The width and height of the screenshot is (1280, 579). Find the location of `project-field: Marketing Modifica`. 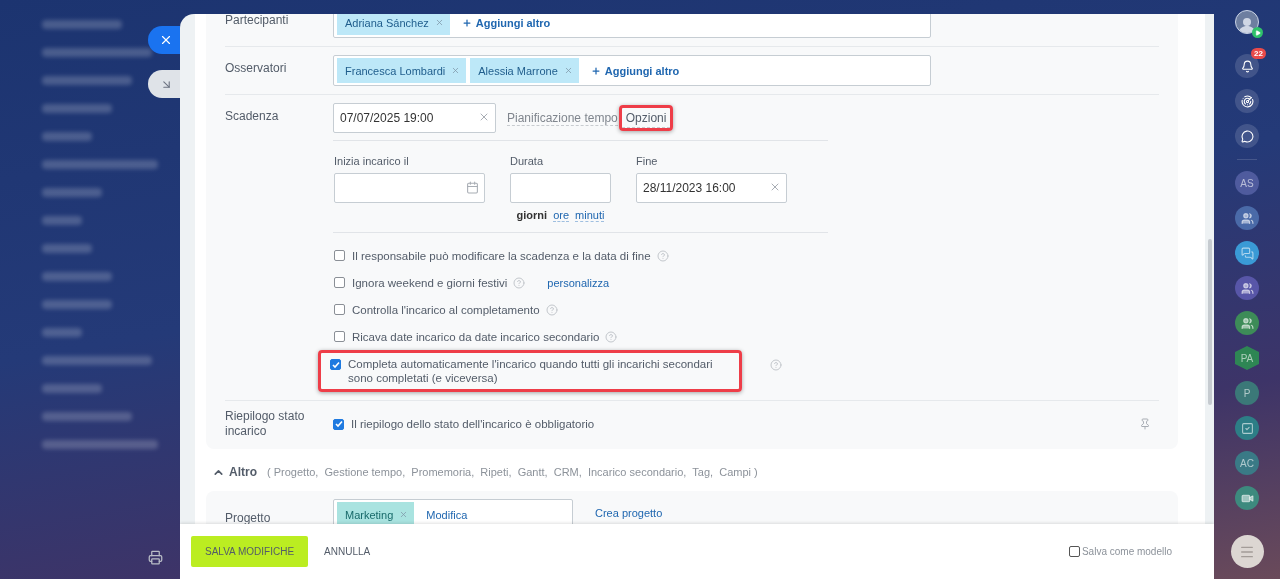

project-field: Marketing Modifica is located at coordinates (453, 511).